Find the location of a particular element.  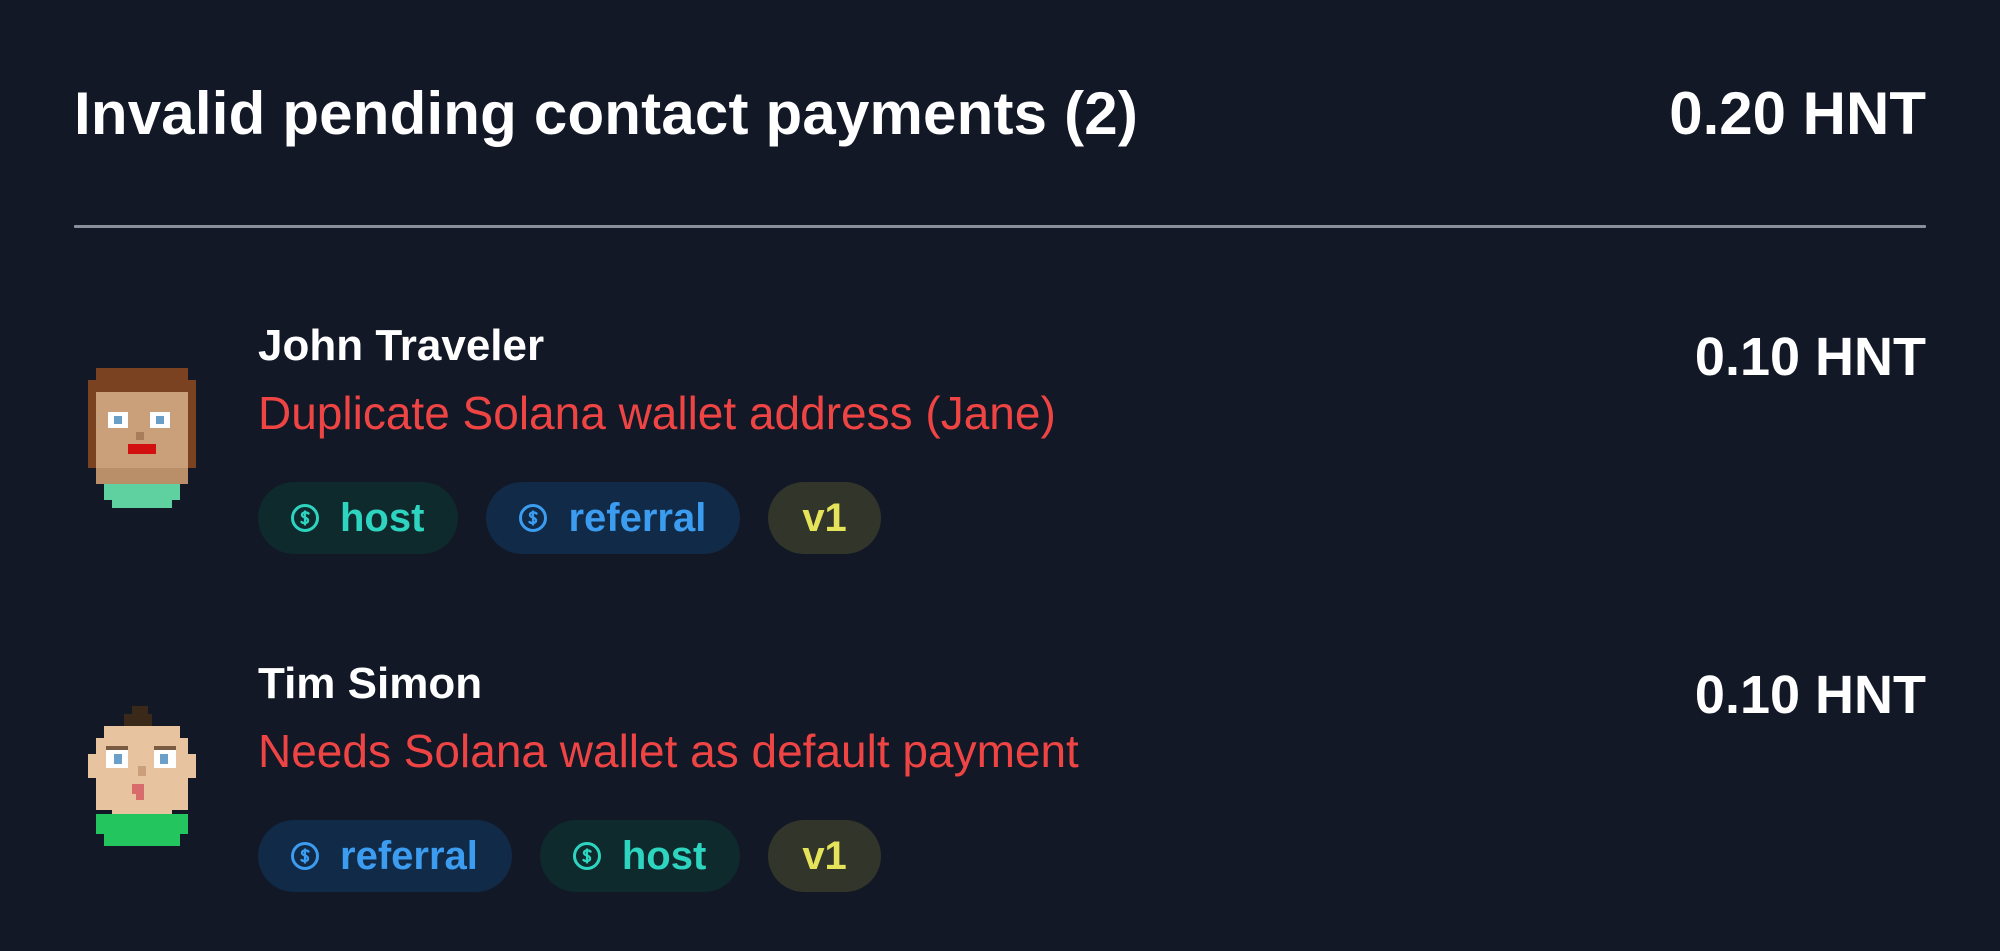

error-message: Needs Solana wallet as default payment is located at coordinates (668, 751).